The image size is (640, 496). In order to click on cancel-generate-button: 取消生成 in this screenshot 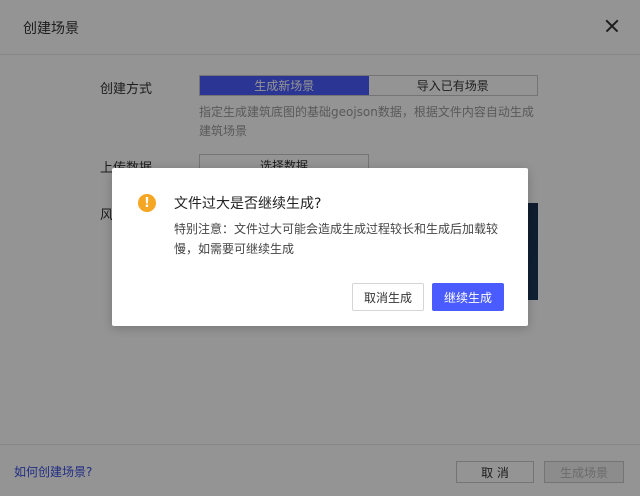, I will do `click(388, 297)`.